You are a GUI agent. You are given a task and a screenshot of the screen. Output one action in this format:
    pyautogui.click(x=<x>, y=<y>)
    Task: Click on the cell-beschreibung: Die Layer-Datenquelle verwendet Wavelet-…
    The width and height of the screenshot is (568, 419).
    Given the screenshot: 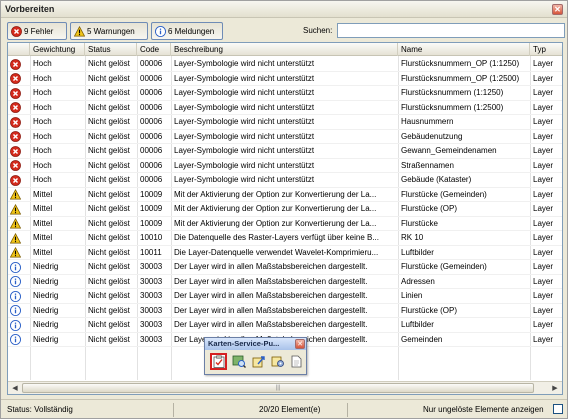 What is the action you would take?
    pyautogui.click(x=276, y=252)
    